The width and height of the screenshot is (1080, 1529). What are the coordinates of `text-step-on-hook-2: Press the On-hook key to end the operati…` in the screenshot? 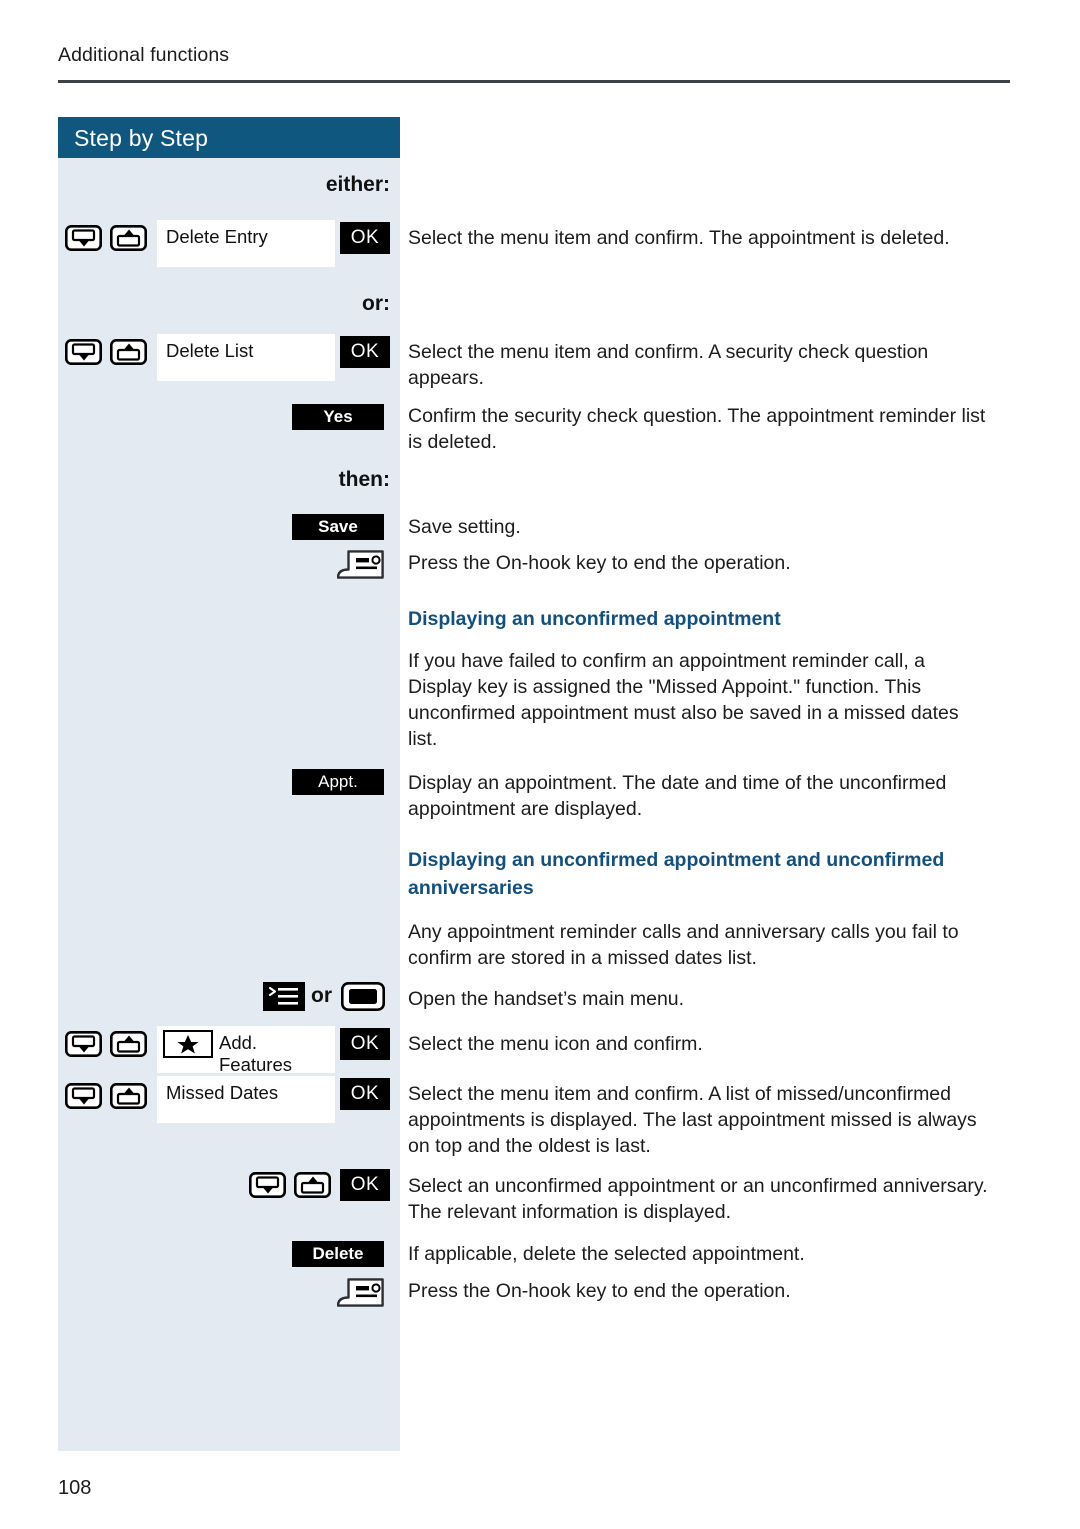 It's located at (599, 1291).